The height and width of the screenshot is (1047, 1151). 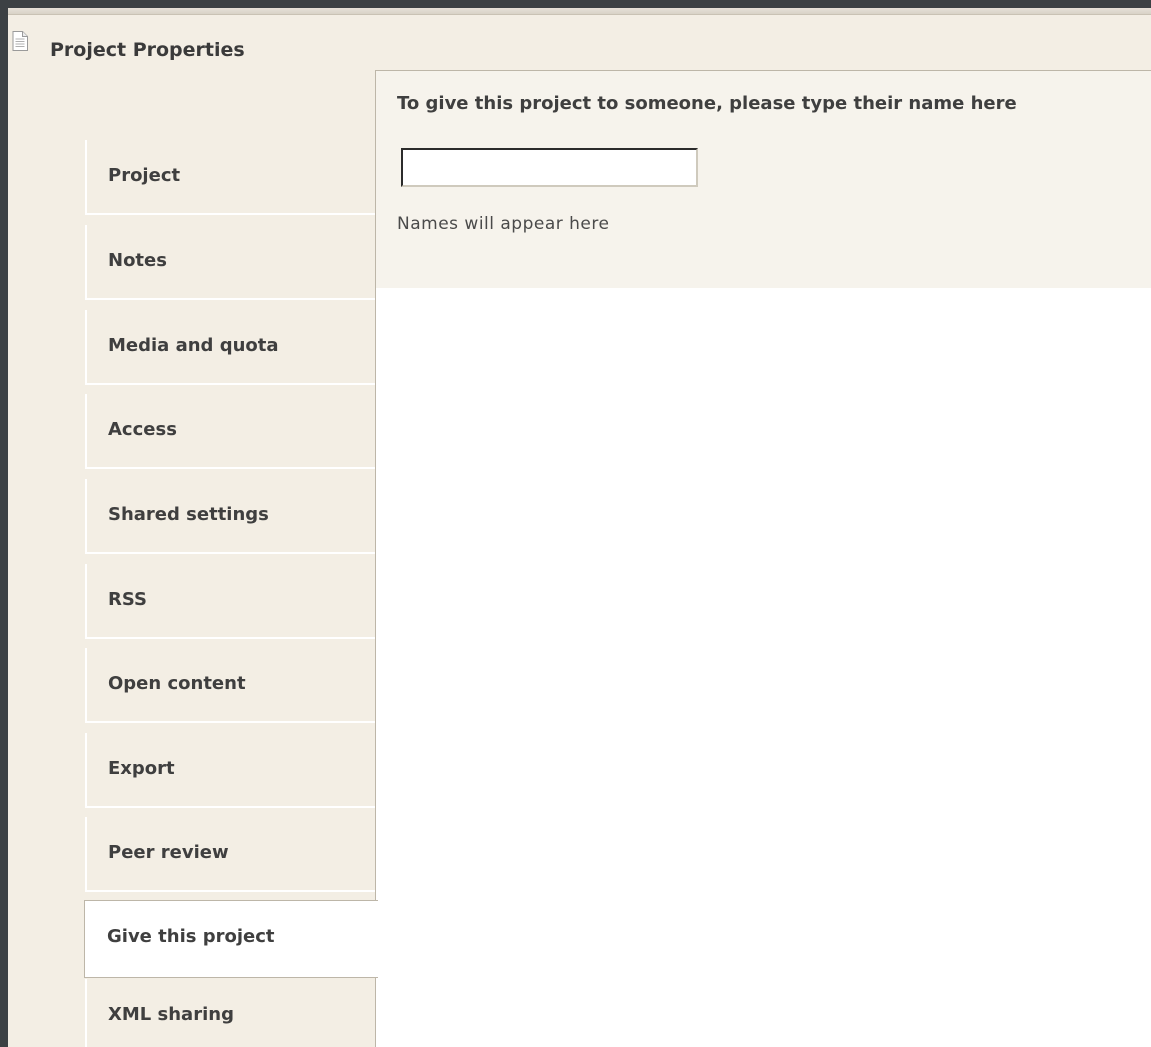 What do you see at coordinates (230, 601) in the screenshot?
I see `tab-rss: RSS` at bounding box center [230, 601].